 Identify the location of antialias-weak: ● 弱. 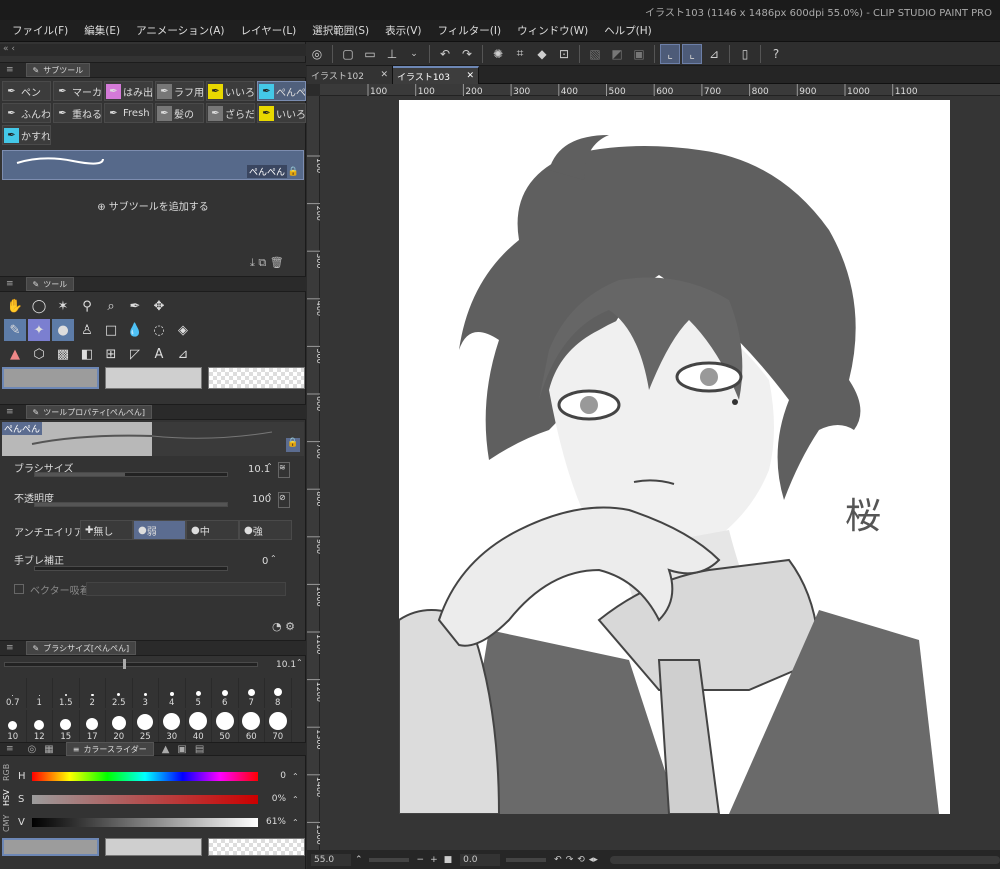
(159, 530).